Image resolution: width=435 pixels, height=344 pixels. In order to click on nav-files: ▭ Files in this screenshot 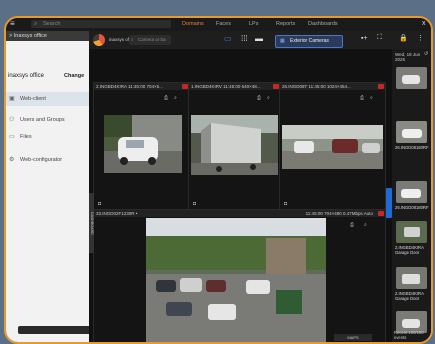, I will do `click(47, 137)`.